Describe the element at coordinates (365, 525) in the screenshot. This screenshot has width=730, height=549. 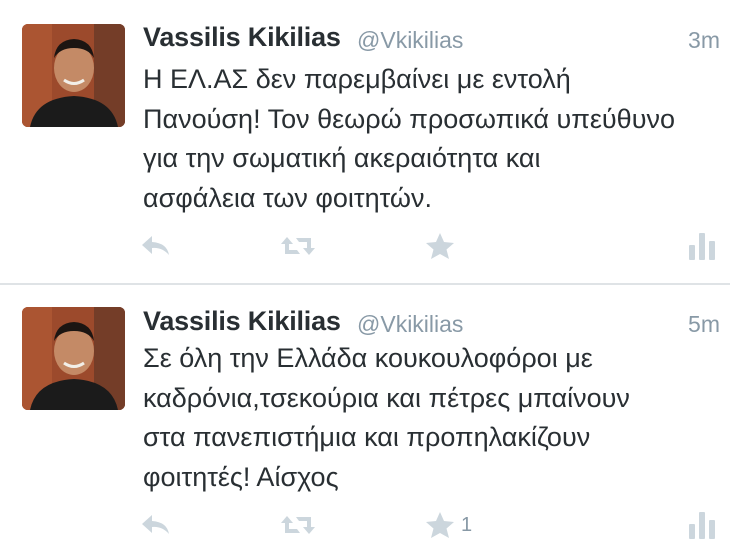
I see `tweet-actions: 1` at that location.